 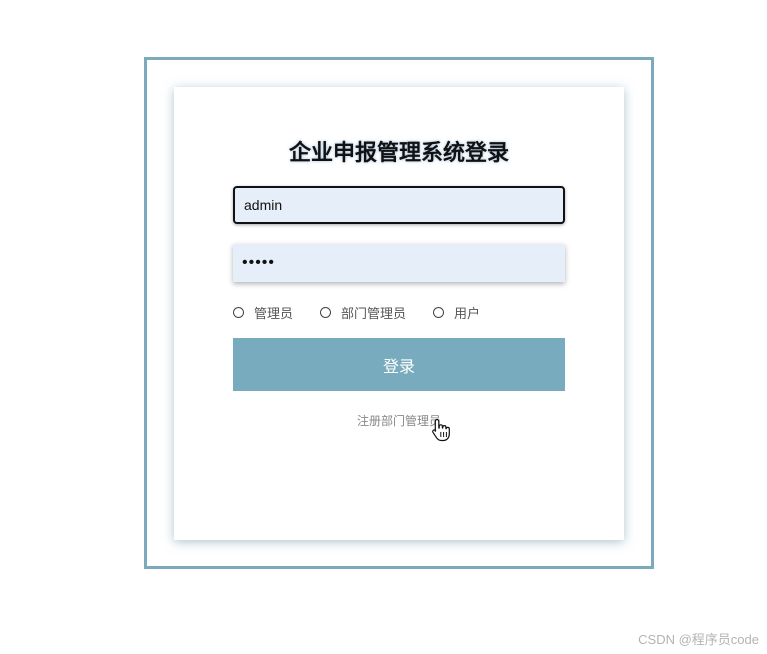 I want to click on role-option-dept-admin: 部门管理员, so click(x=363, y=312).